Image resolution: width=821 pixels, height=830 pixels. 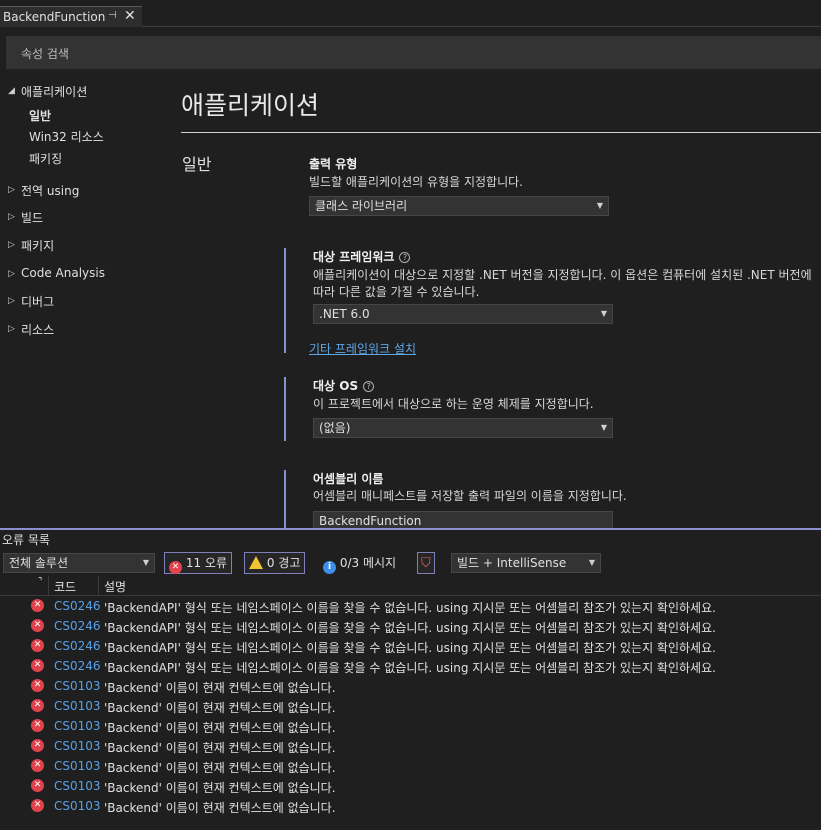 I want to click on errors-filter-button: ✕ 11 오류, so click(x=198, y=563).